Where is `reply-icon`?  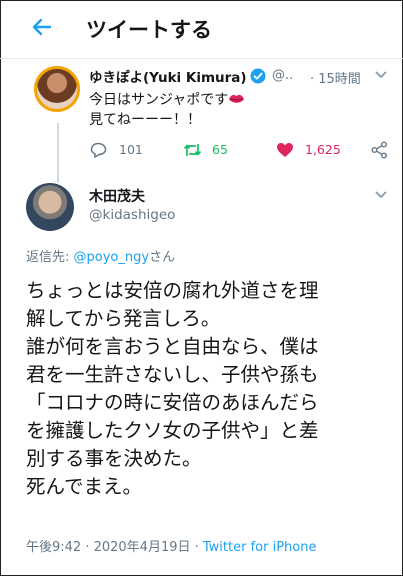
reply-icon is located at coordinates (98, 150).